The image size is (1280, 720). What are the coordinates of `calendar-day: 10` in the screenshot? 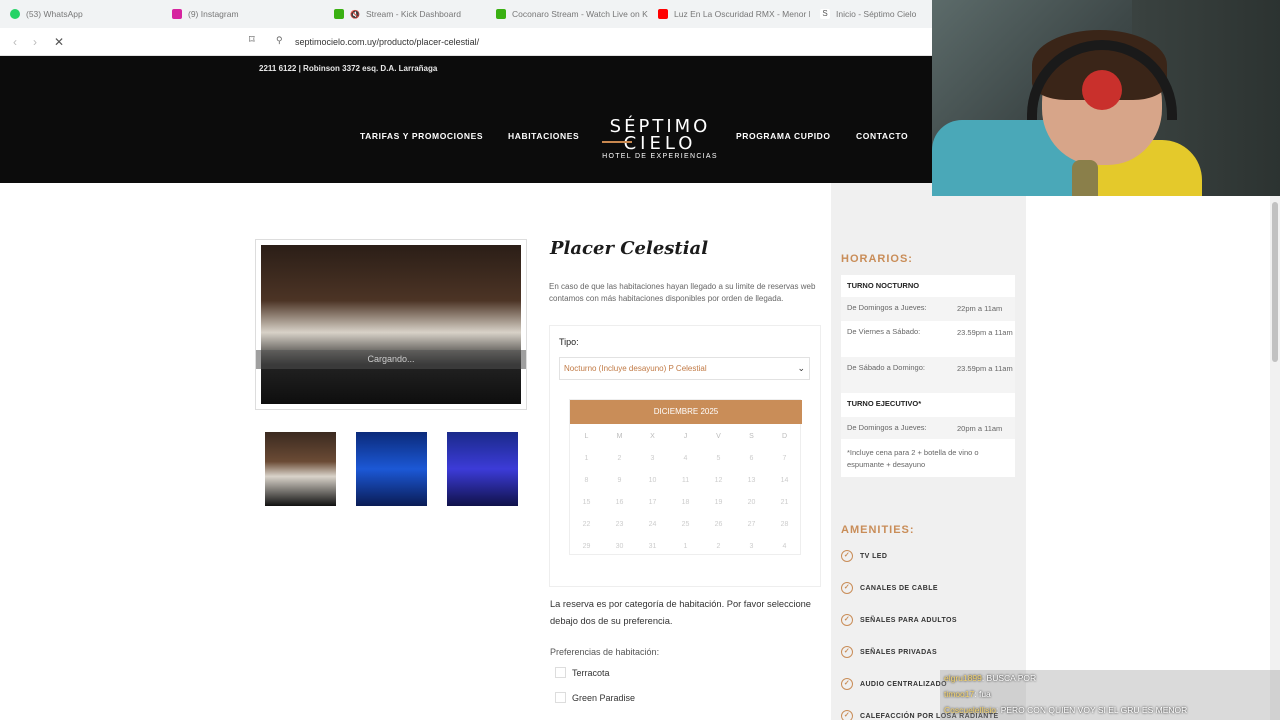 It's located at (652, 481).